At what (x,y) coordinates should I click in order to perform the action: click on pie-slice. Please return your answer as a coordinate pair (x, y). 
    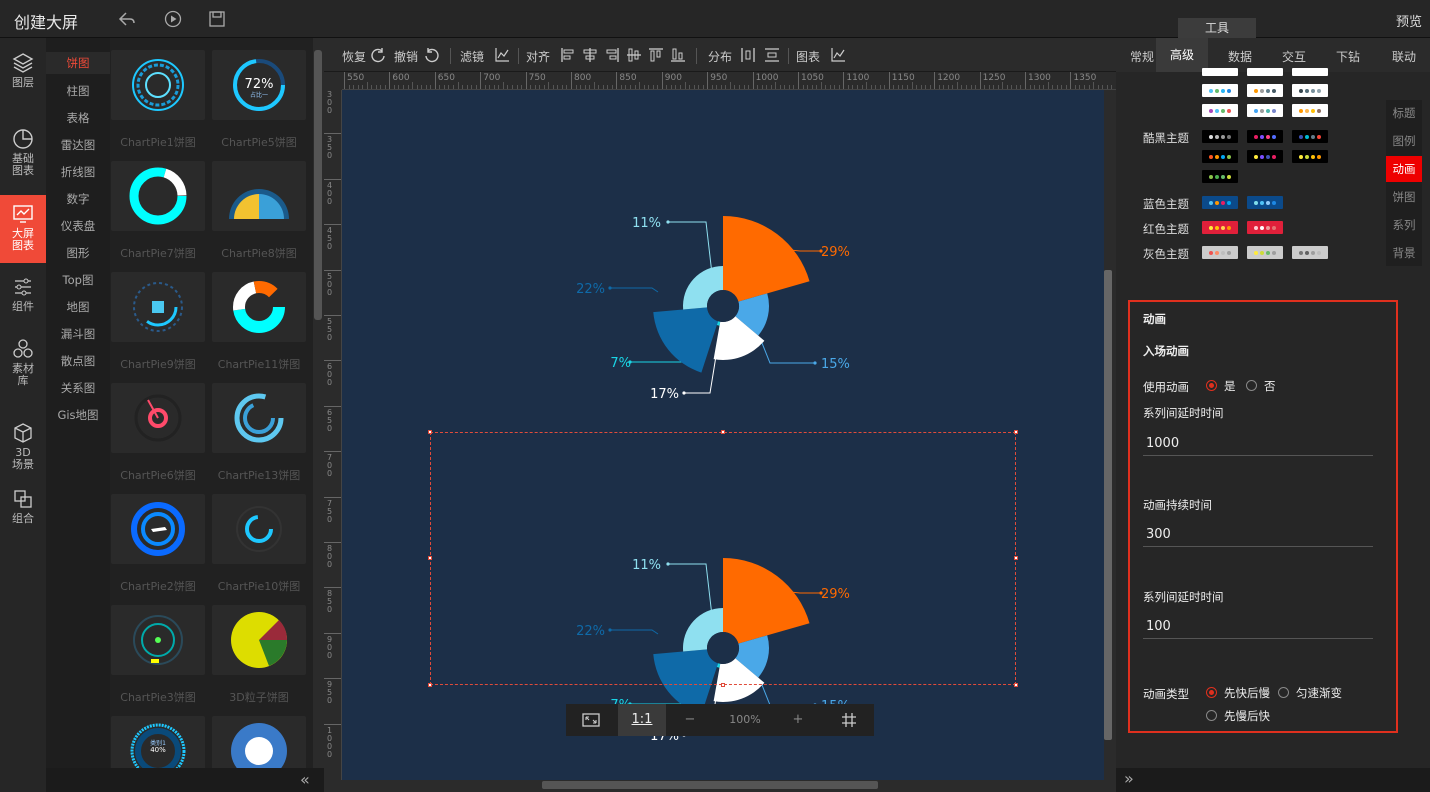
    Looking at the image, I should click on (686, 340).